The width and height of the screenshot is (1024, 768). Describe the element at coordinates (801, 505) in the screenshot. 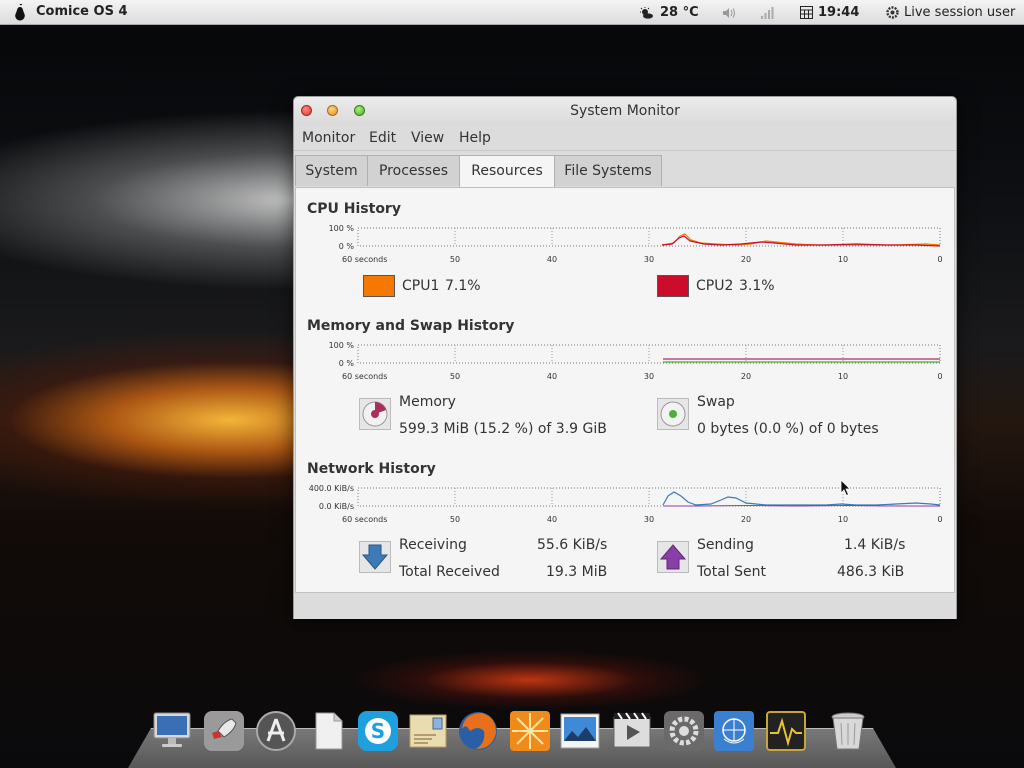

I see `sending-line` at that location.